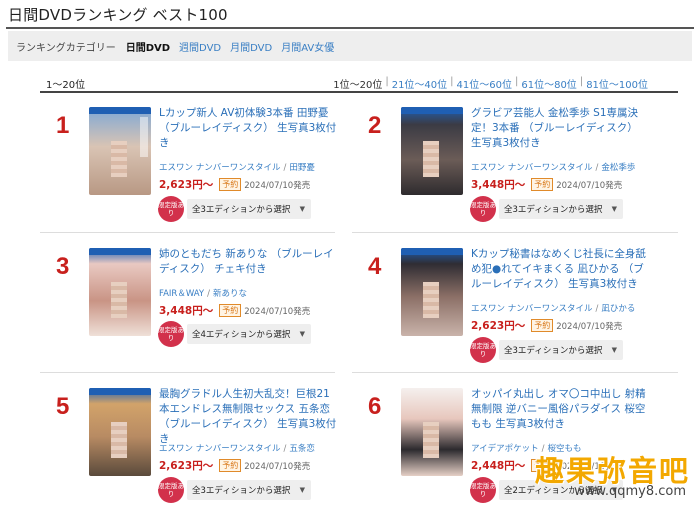 The width and height of the screenshot is (700, 505). Describe the element at coordinates (419, 83) in the screenshot. I see `pager-link-21-40: 21位～40位` at that location.